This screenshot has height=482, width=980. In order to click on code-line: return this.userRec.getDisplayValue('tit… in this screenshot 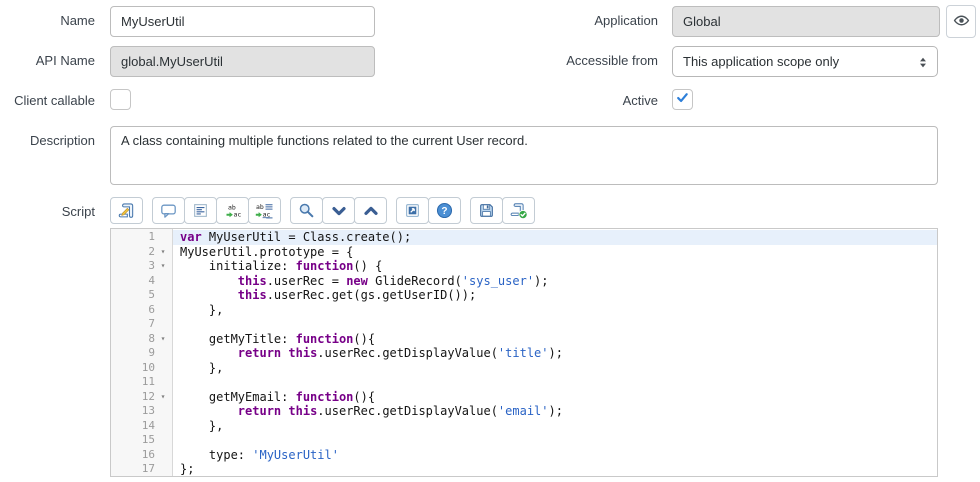, I will do `click(555, 353)`.